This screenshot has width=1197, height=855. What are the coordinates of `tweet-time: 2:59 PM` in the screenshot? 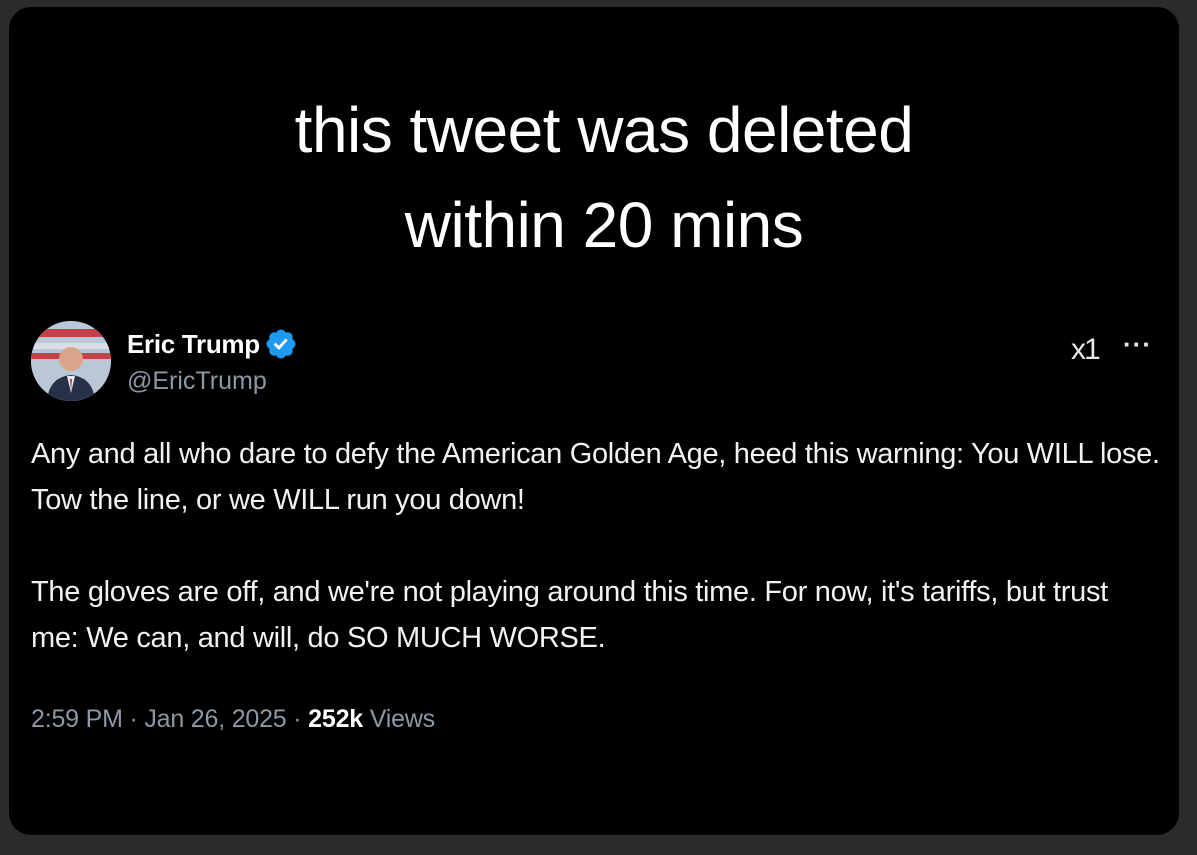 It's located at (77, 719).